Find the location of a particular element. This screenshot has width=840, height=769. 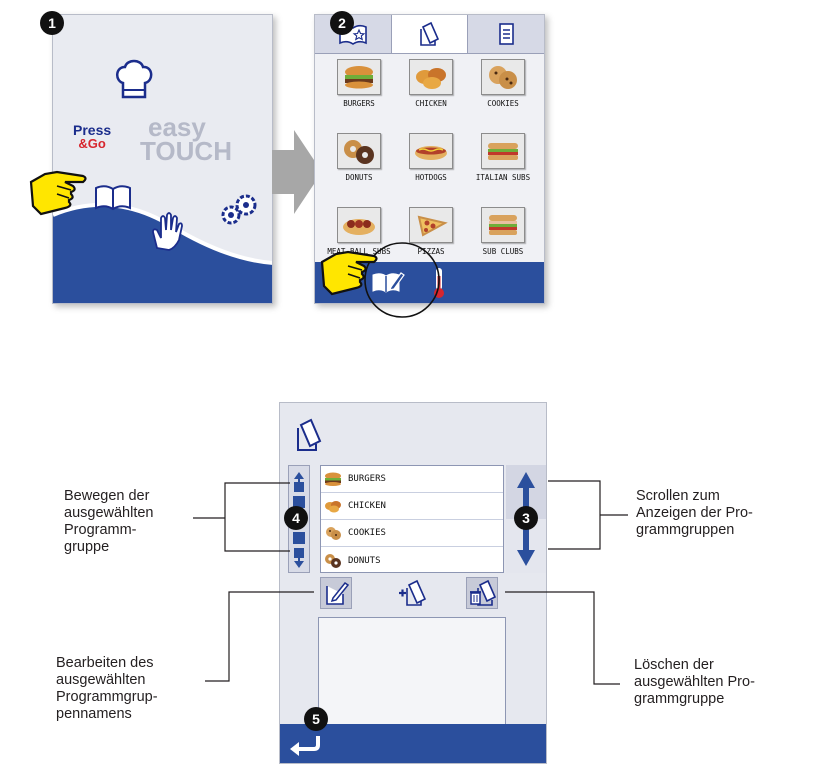

annotation-lines is located at coordinates (410, 582).